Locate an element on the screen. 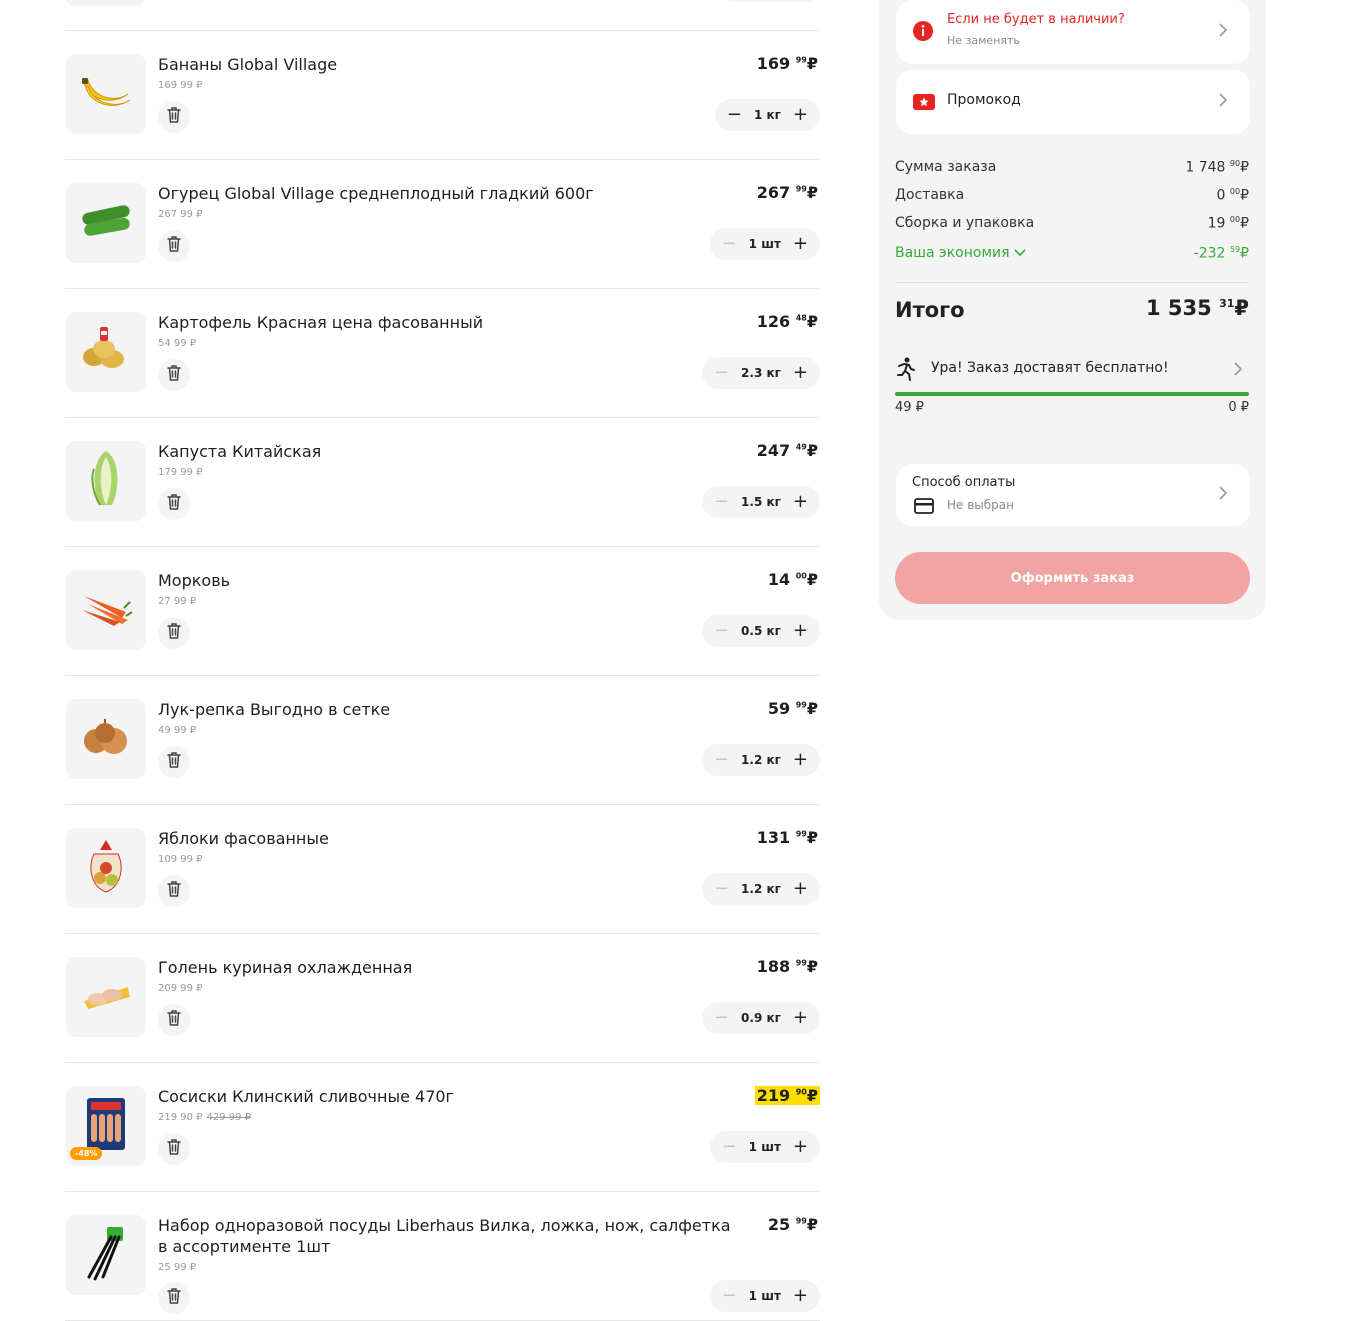  credit-card-icon is located at coordinates (924, 508).